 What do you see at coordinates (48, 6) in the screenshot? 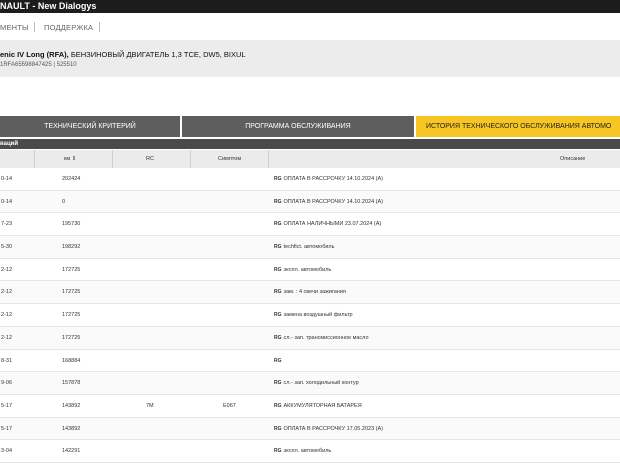
I see `app-title: NAULT - New Dialogys` at bounding box center [48, 6].